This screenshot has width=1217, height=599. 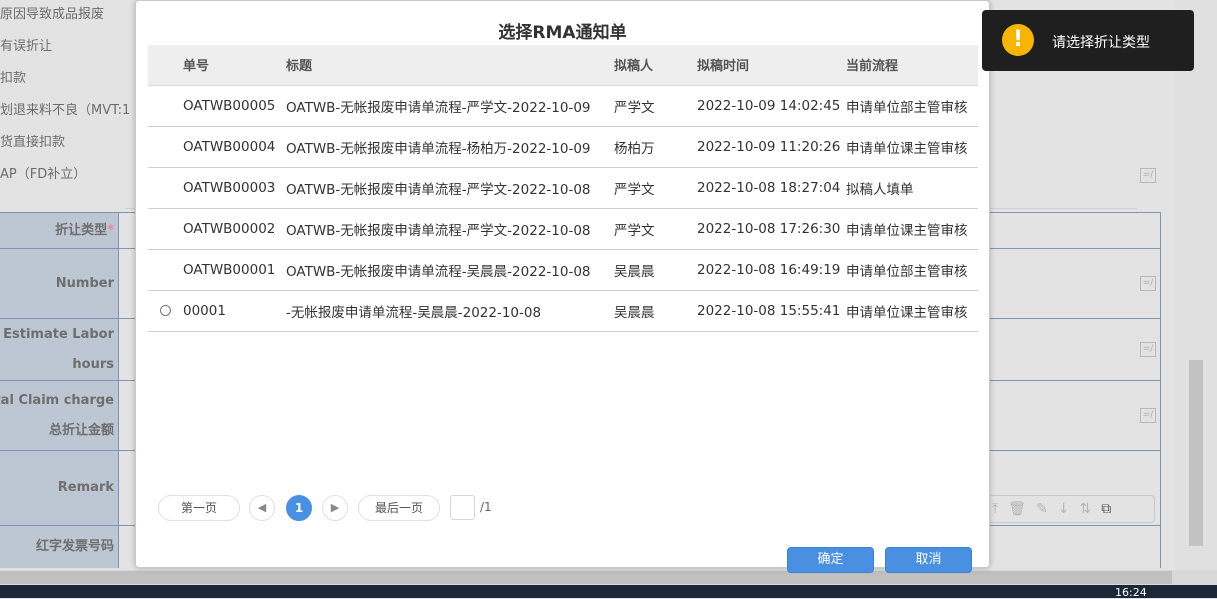 I want to click on open-external-icon: ⧉, so click(x=1106, y=509).